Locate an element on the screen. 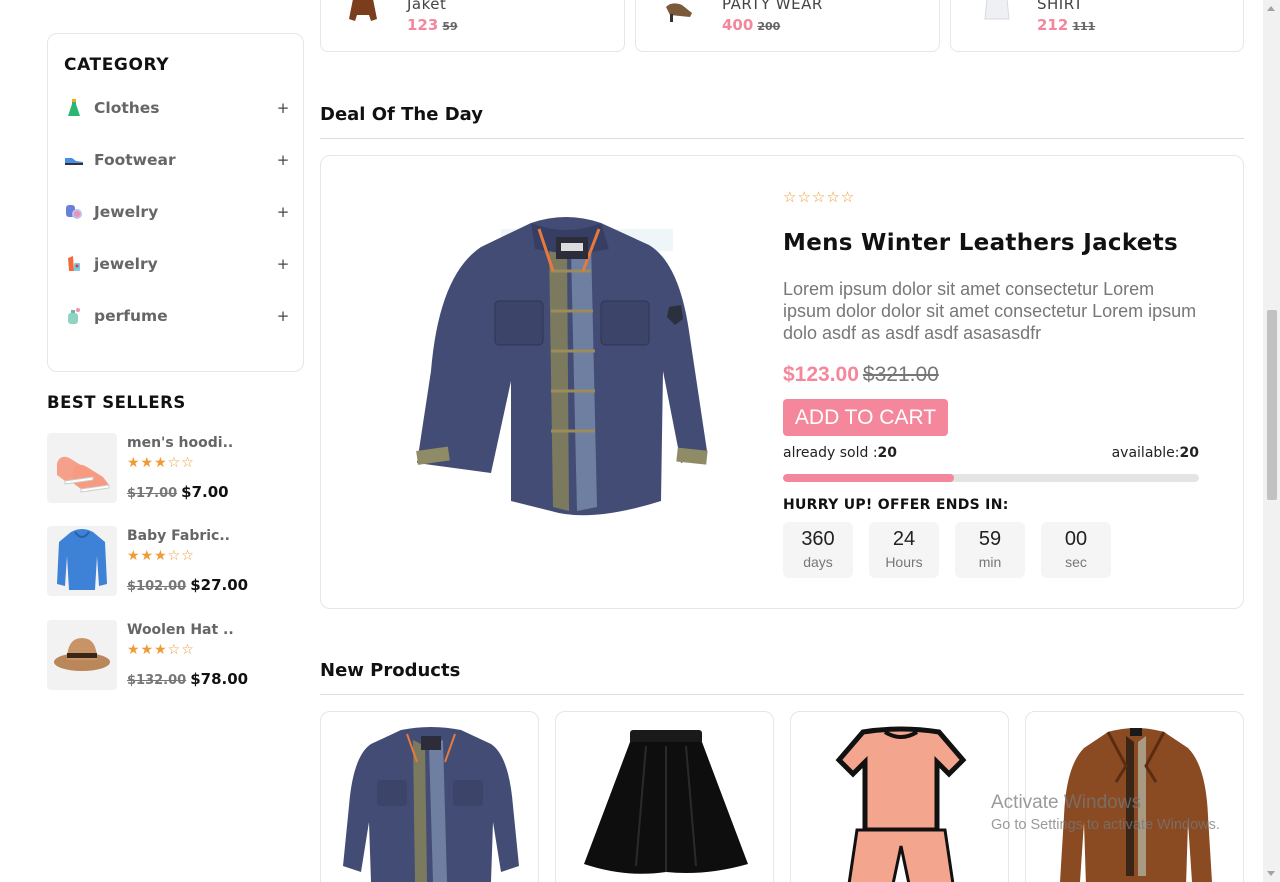 The width and height of the screenshot is (1280, 882). scrollbar-thumb is located at coordinates (1272, 405).